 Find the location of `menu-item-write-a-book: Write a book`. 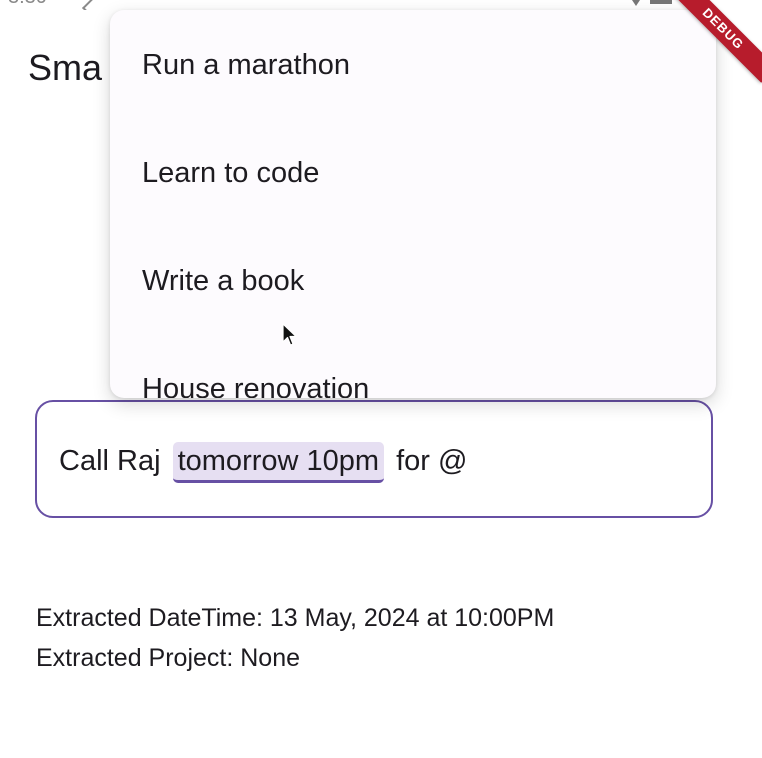

menu-item-write-a-book: Write a book is located at coordinates (413, 280).